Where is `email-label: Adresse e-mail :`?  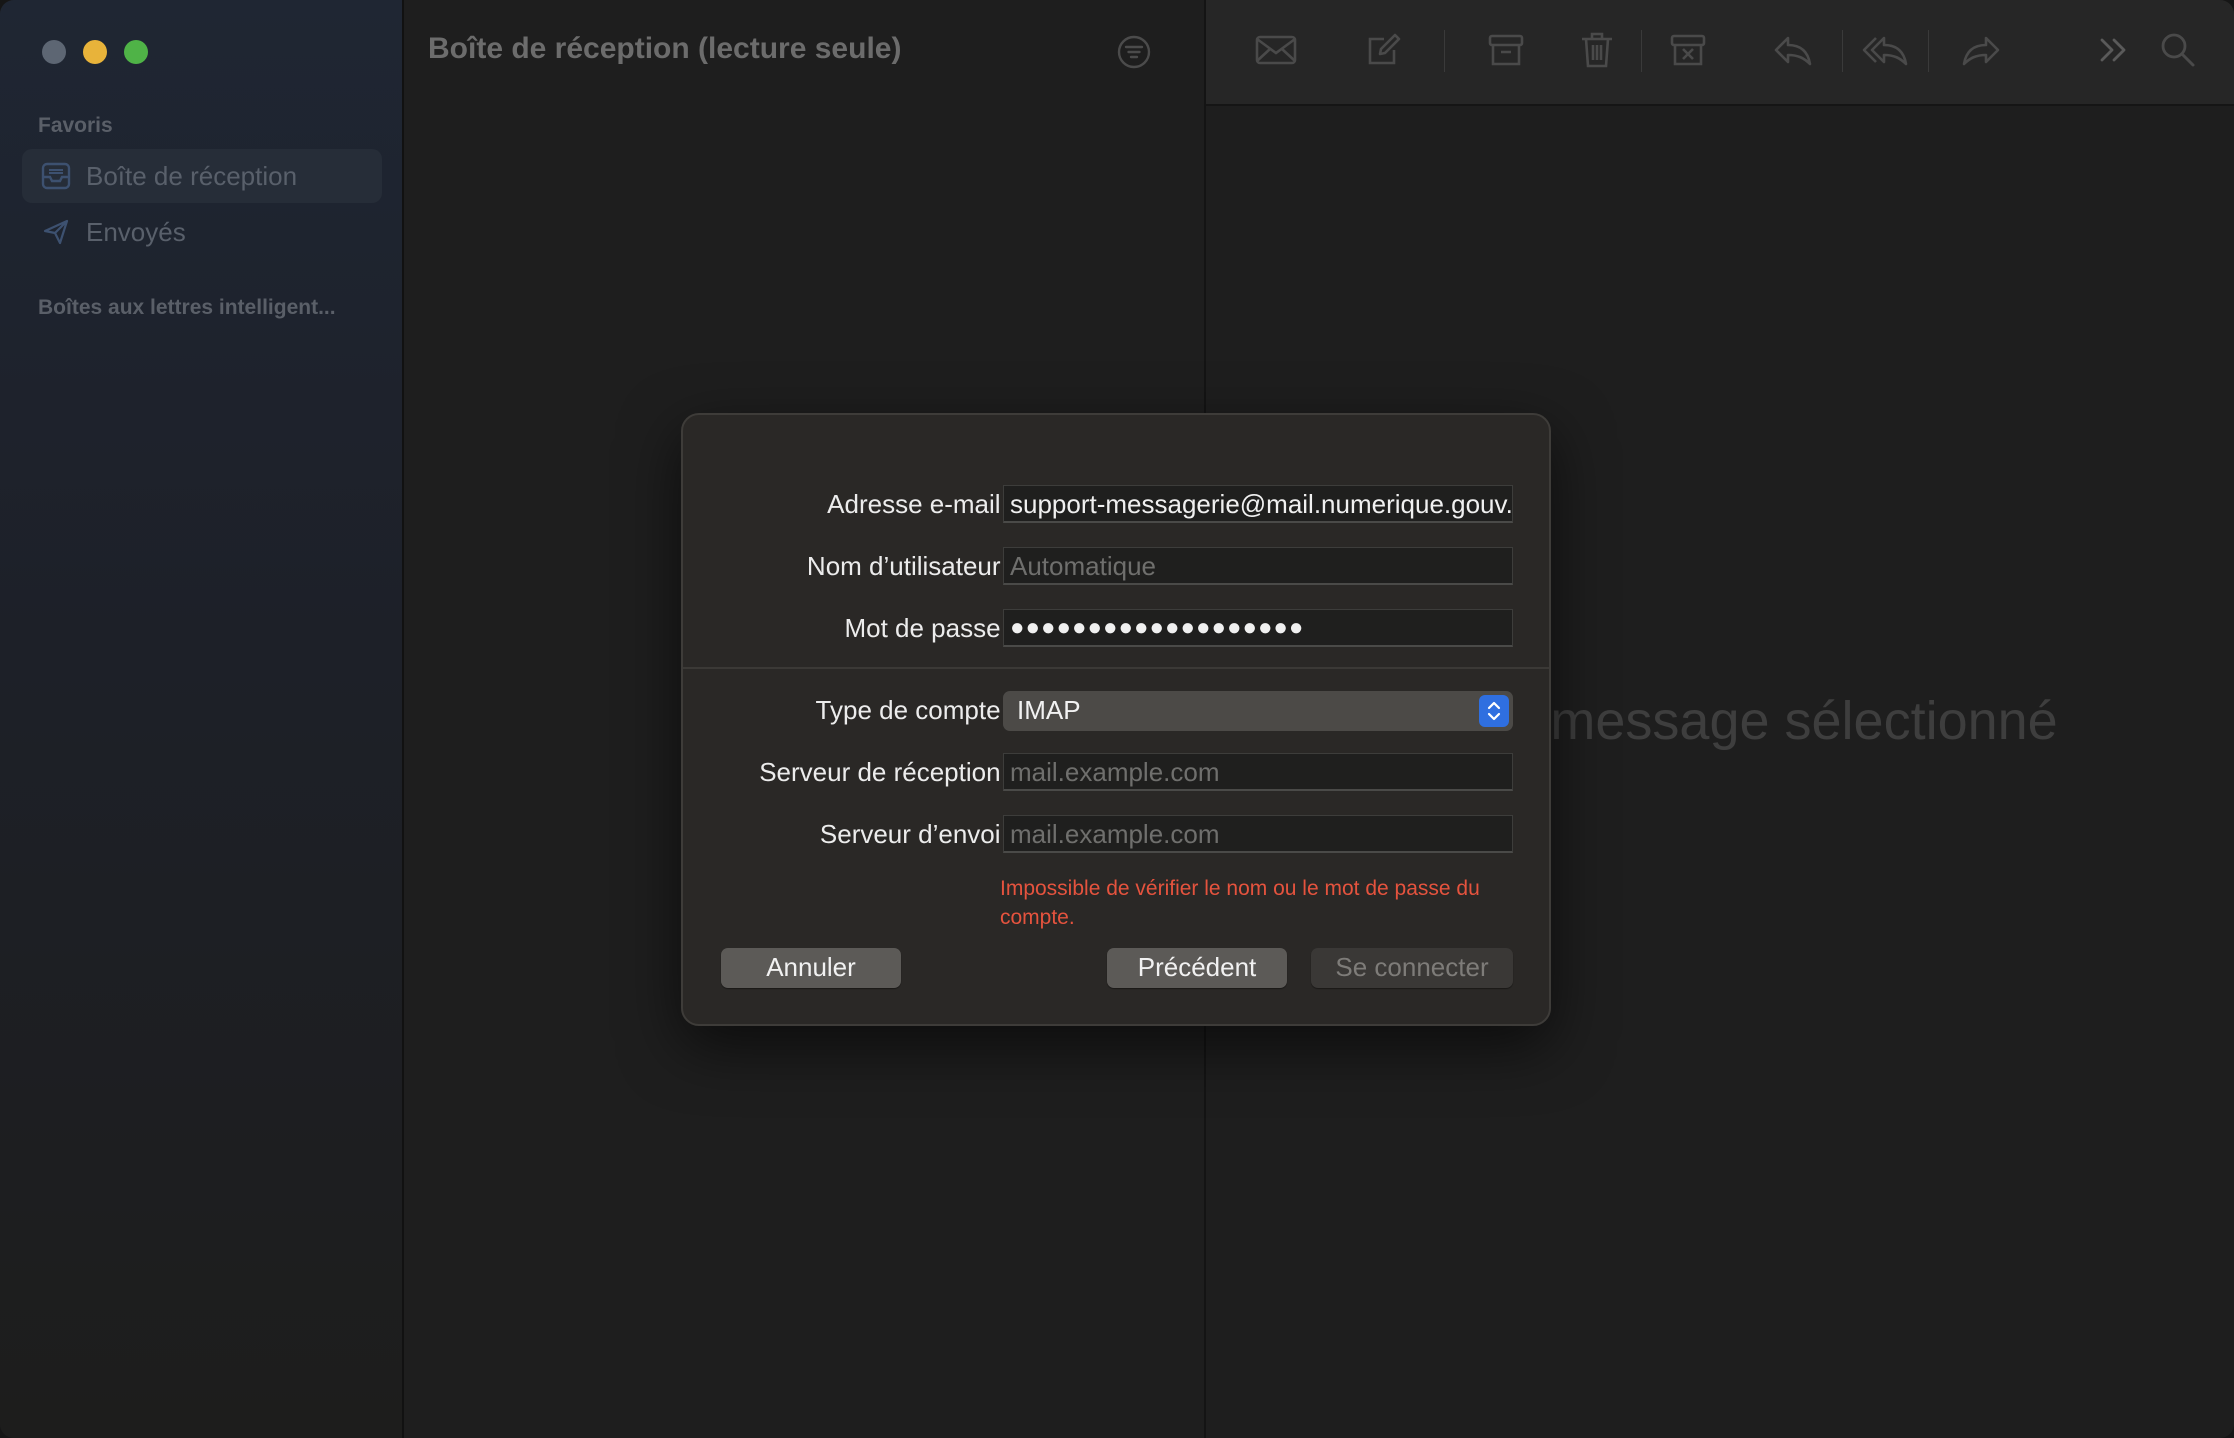
email-label: Adresse e-mail : is located at coordinates (921, 504).